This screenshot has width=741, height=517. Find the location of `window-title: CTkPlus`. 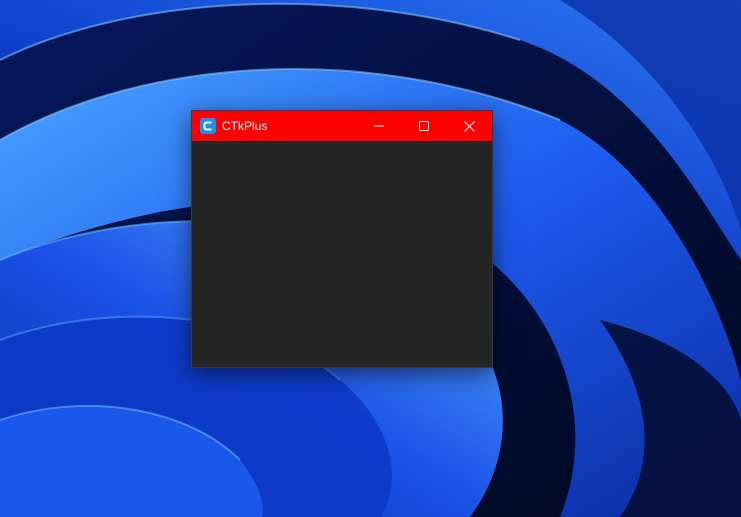

window-title: CTkPlus is located at coordinates (245, 126).